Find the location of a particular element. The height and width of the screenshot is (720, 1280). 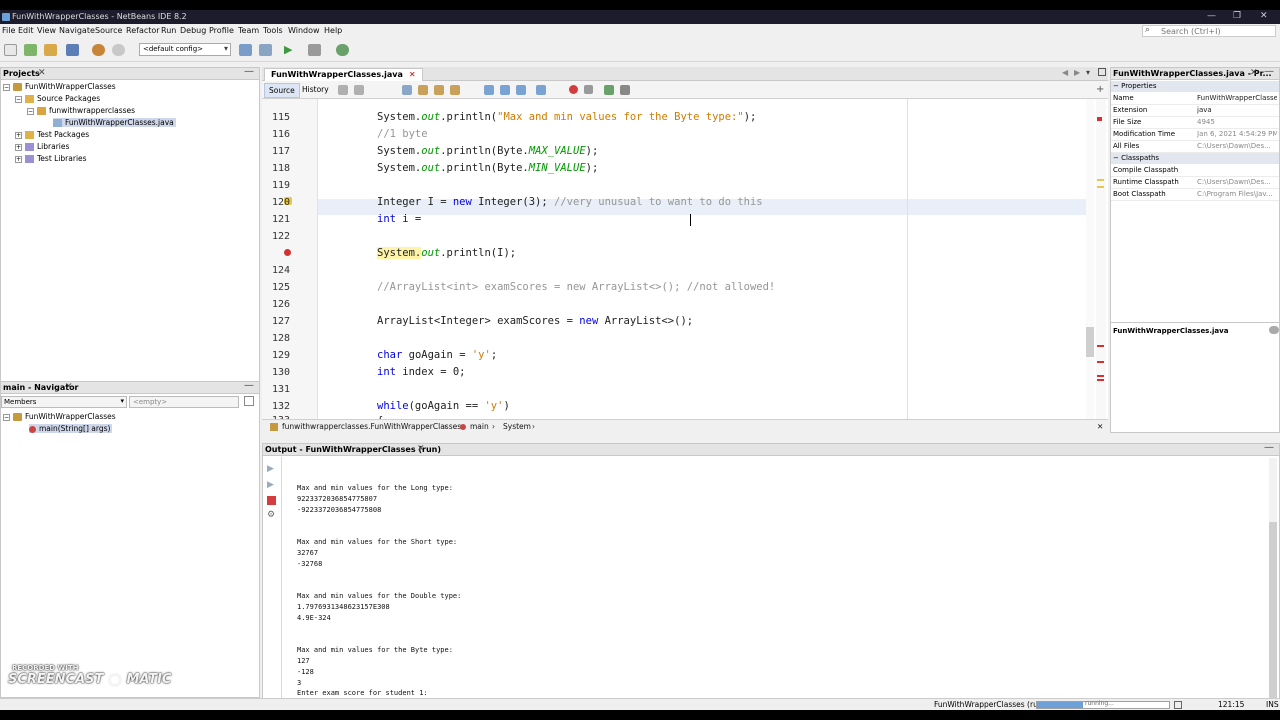

find-next-icon is located at coordinates (439, 90).